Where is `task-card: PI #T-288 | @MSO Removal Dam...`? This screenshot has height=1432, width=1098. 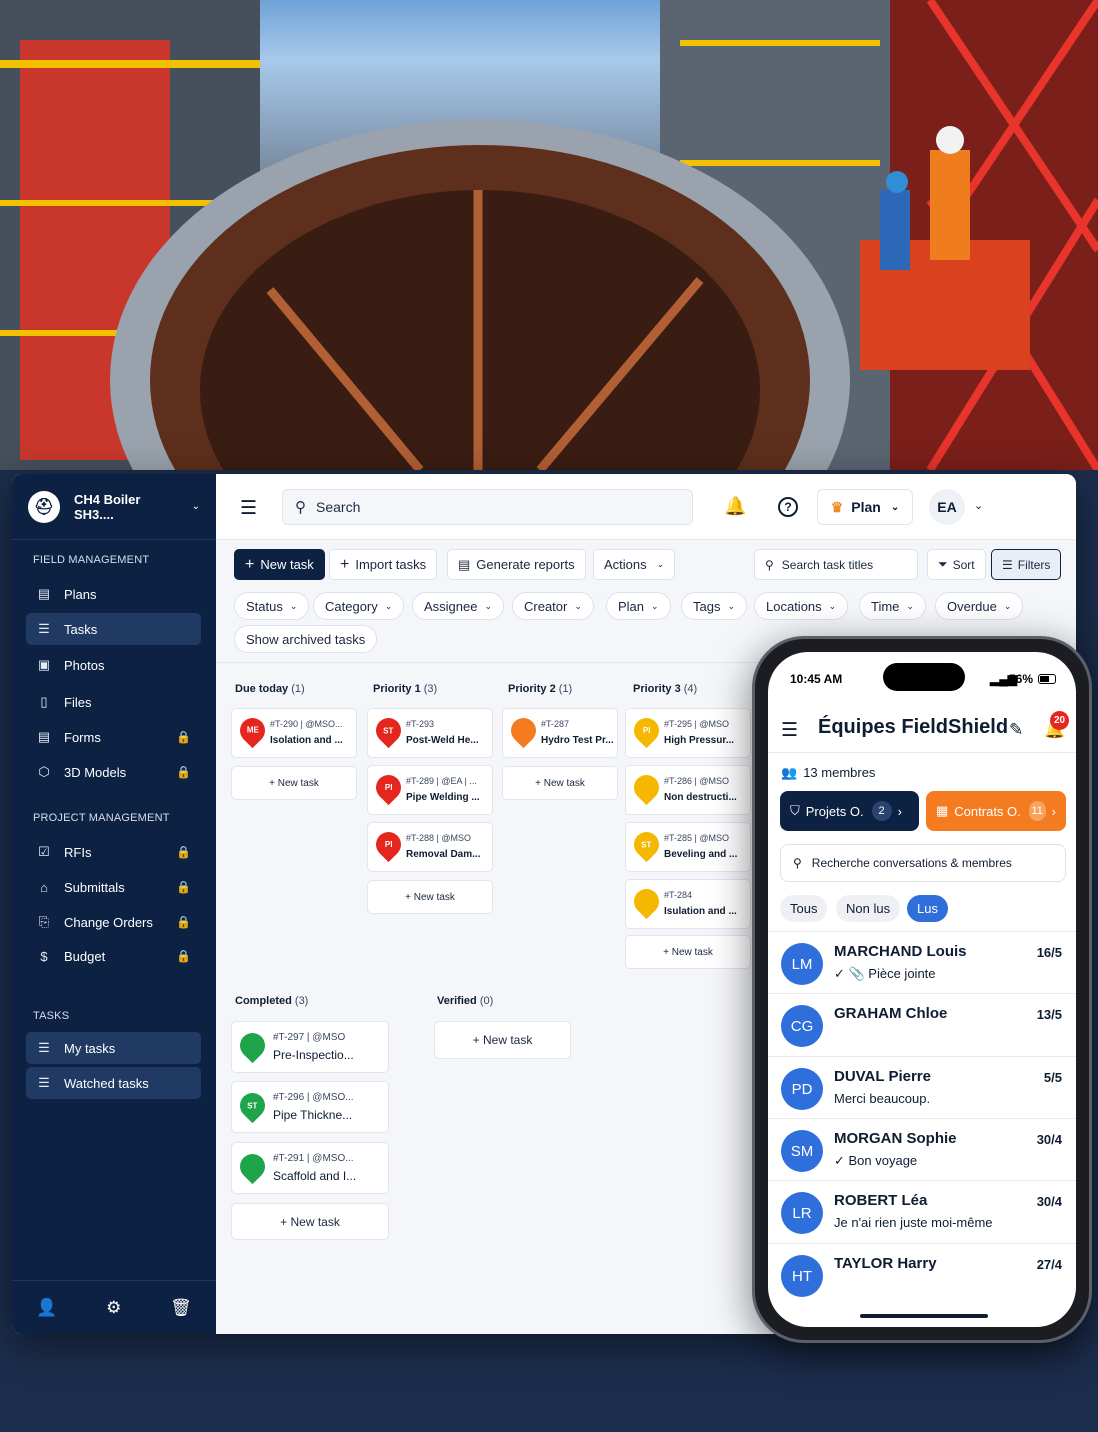 task-card: PI #T-288 | @MSO Removal Dam... is located at coordinates (430, 847).